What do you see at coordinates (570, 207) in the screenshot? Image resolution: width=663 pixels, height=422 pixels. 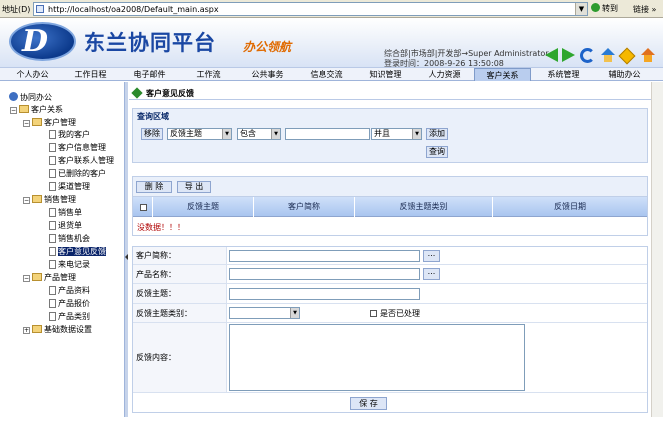 I see `column-header-date: 反馈日期` at bounding box center [570, 207].